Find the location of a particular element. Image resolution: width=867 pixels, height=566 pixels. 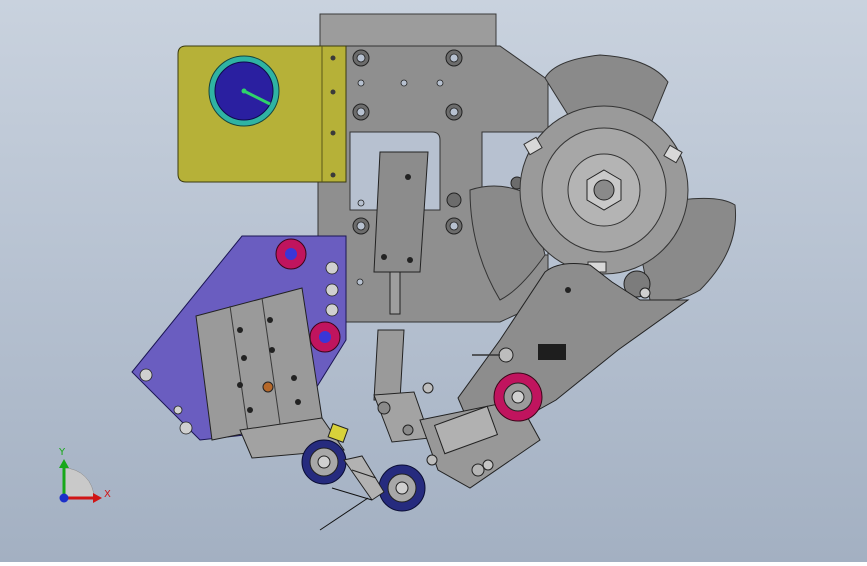

y-axis-label: Y is located at coordinates (62, 452).